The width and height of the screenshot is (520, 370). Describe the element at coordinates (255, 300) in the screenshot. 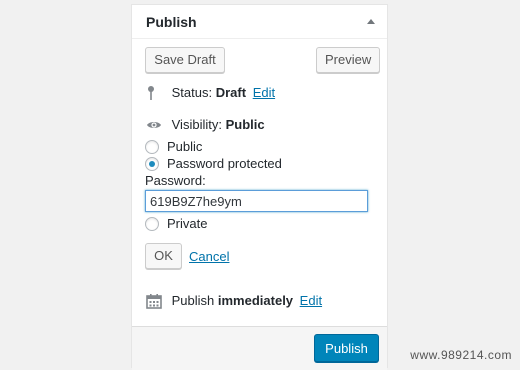

I see `schedule-value: immediately` at that location.